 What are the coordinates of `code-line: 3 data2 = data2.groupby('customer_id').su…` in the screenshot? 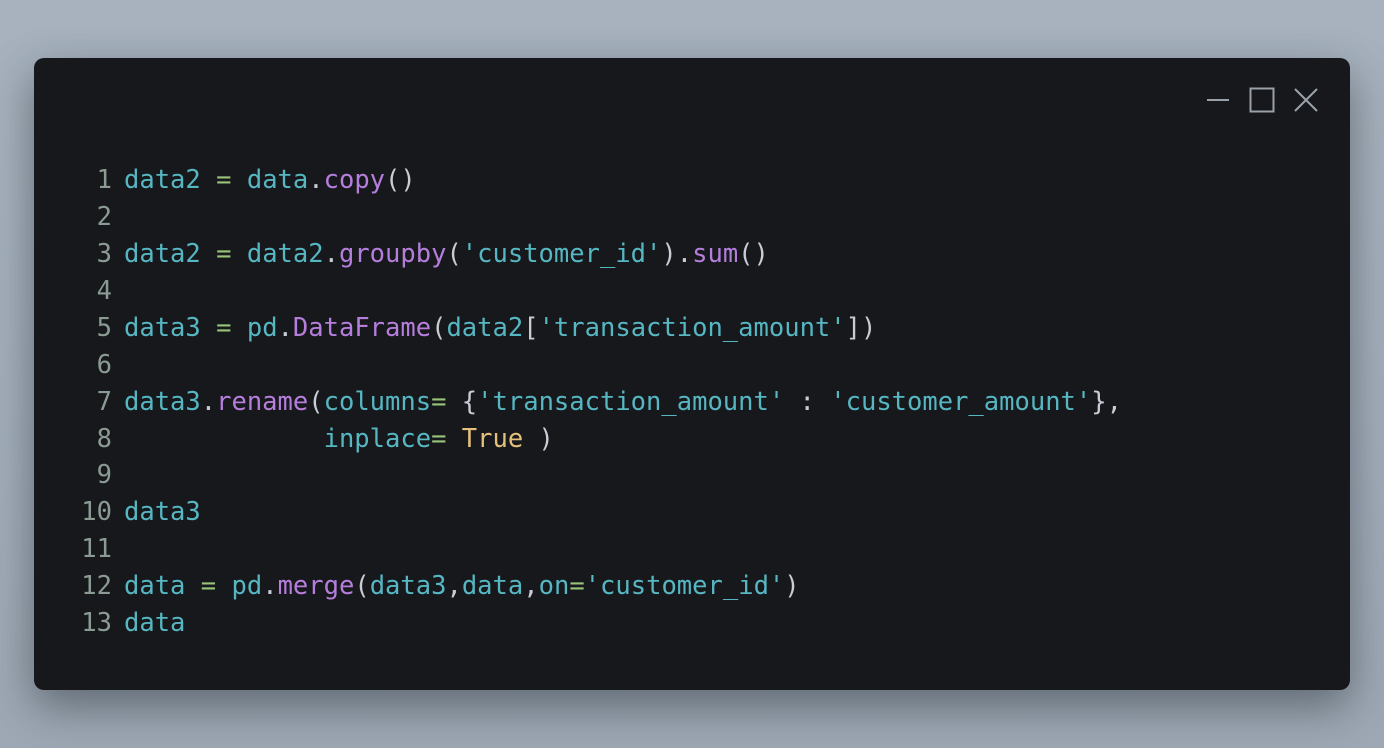 It's located at (600, 254).